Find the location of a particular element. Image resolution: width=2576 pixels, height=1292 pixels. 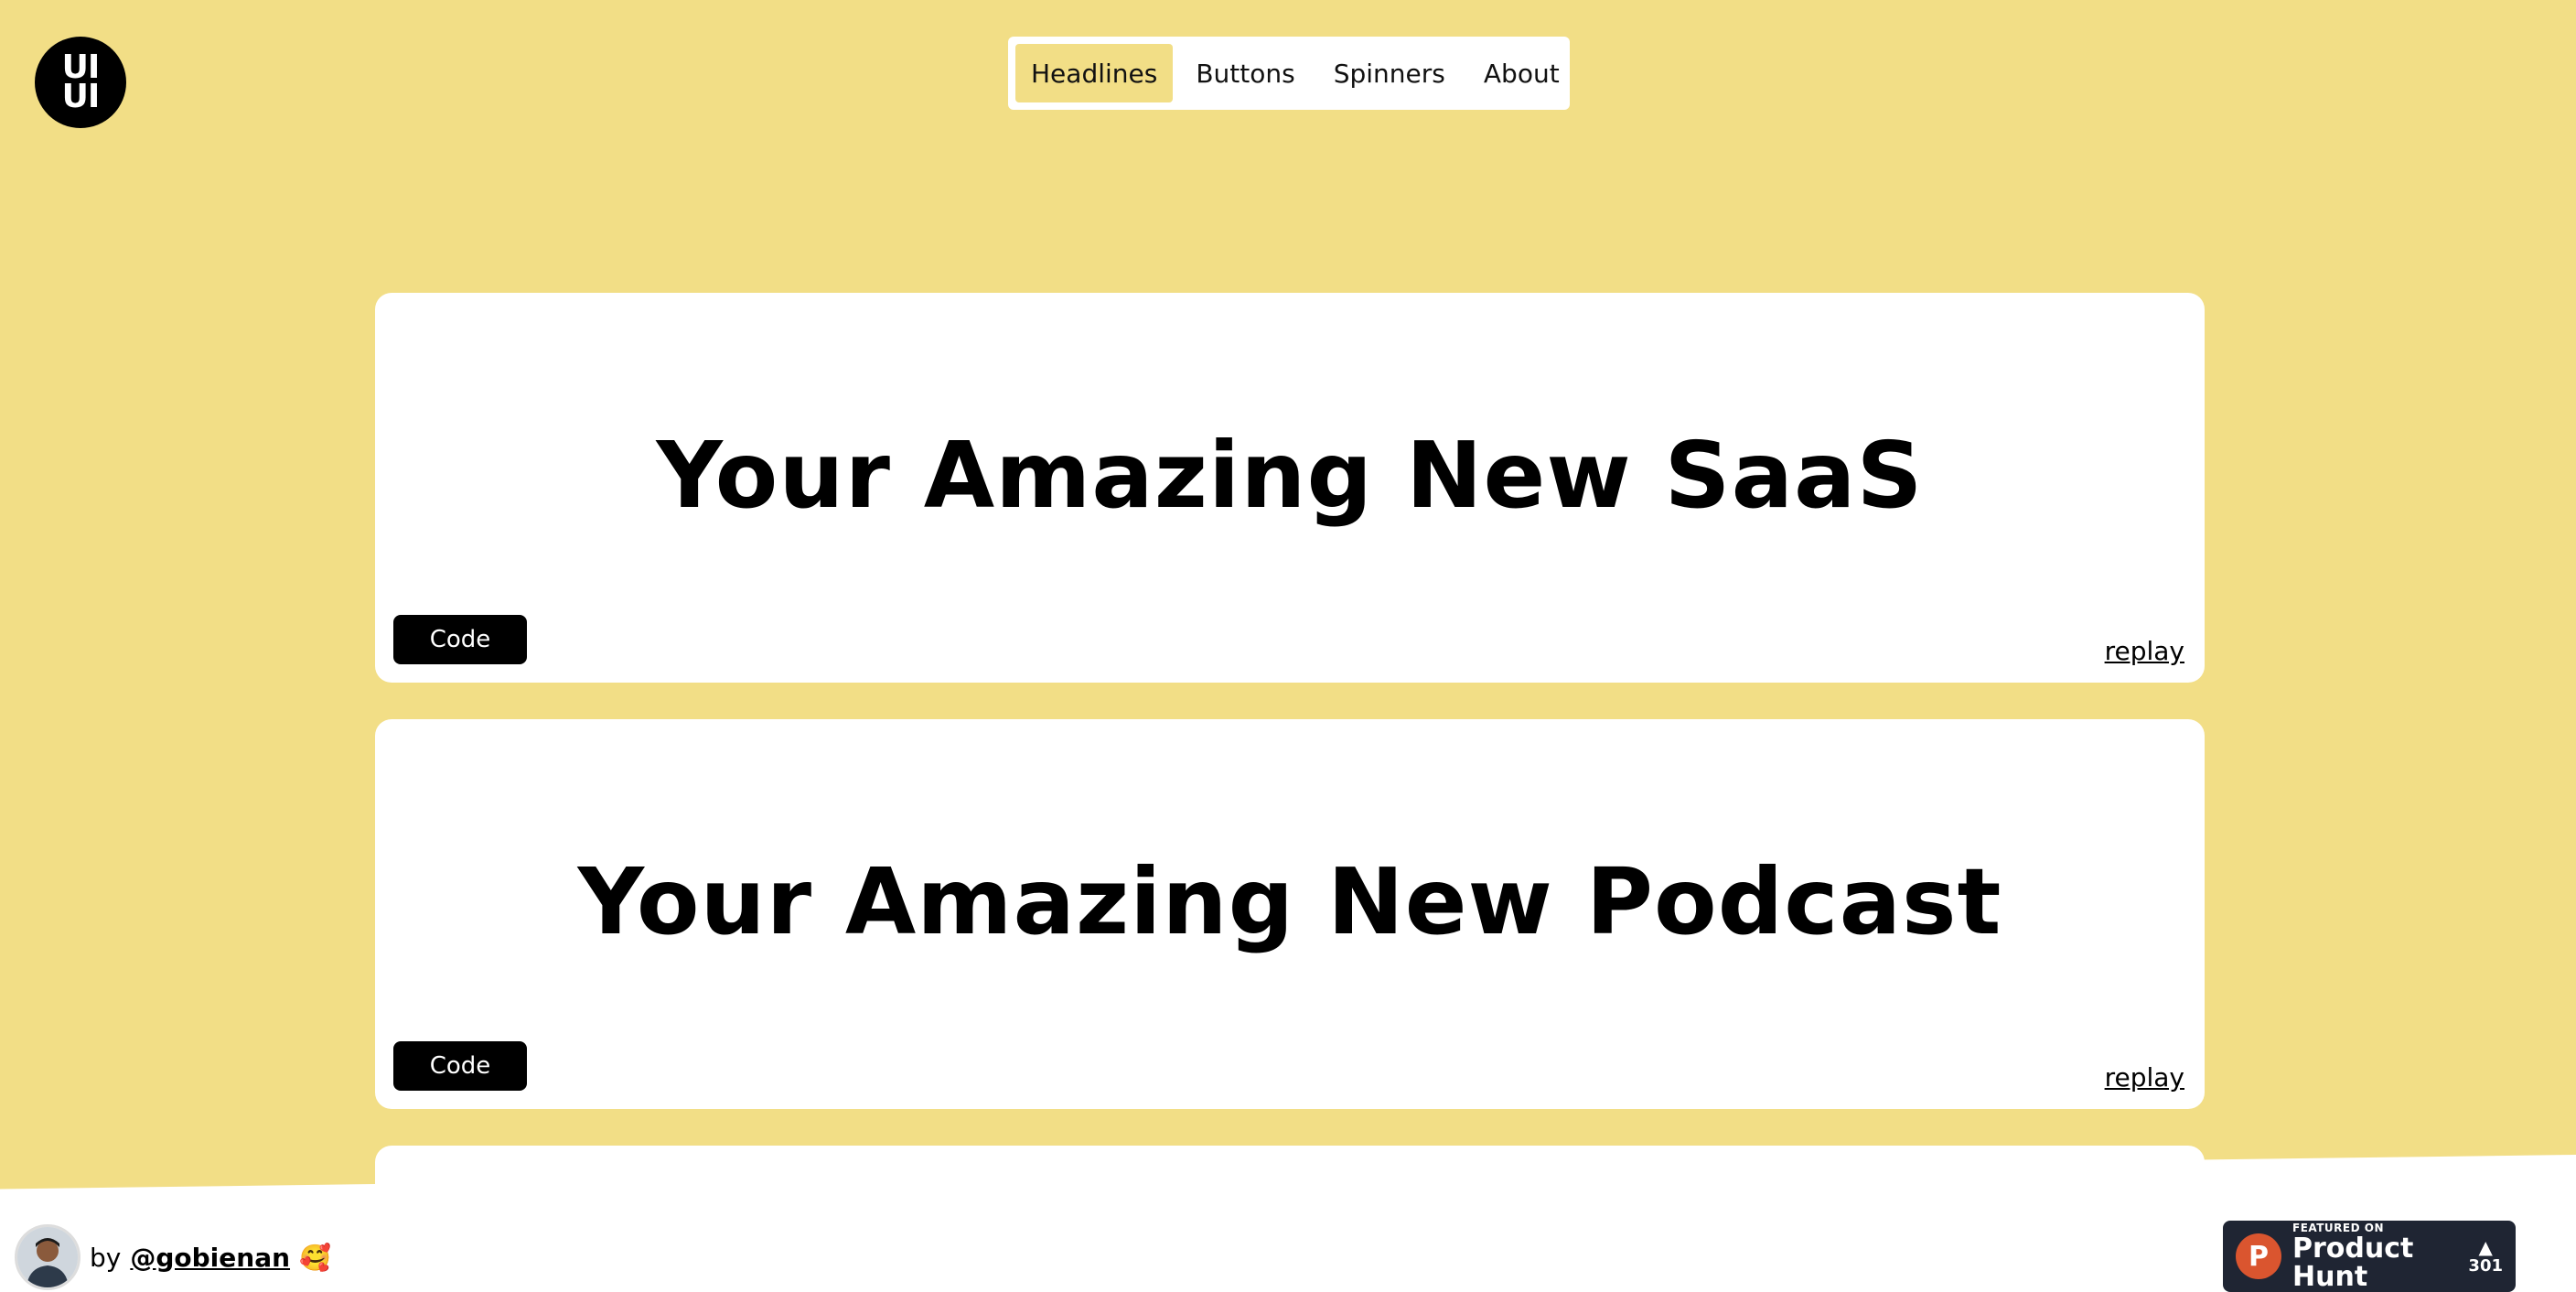

nav-item-about: About is located at coordinates (1522, 73).